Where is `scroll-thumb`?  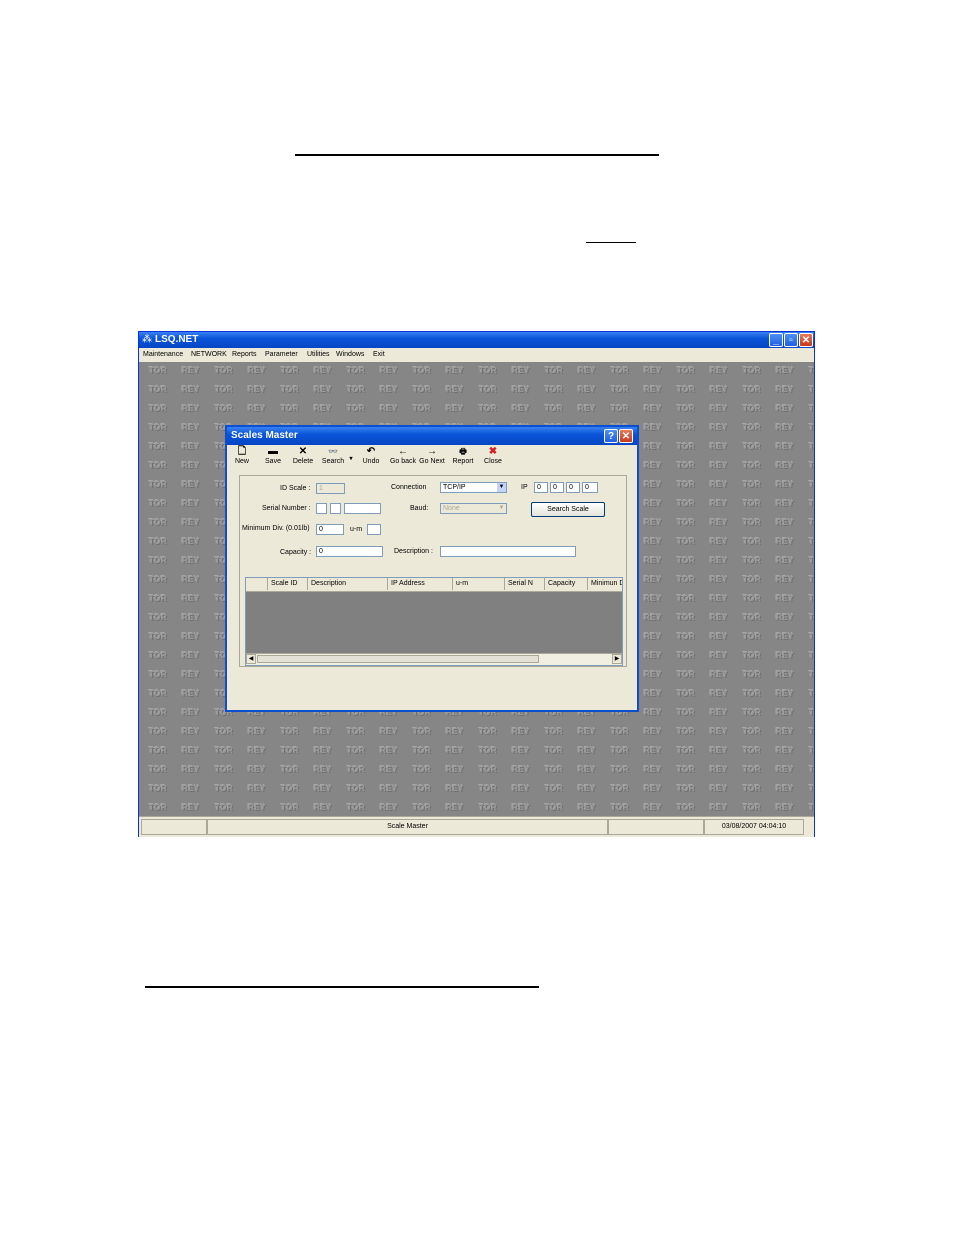
scroll-thumb is located at coordinates (398, 659).